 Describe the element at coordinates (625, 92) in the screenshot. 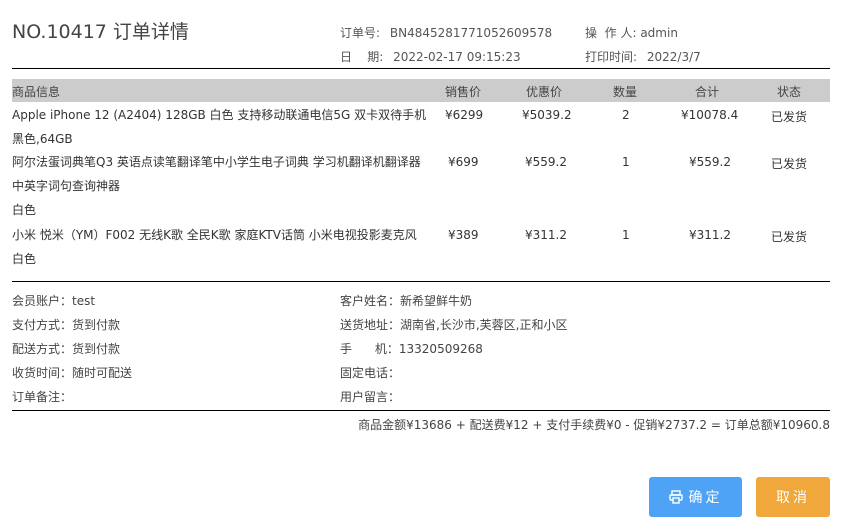

I see `col-qty: 数量` at that location.